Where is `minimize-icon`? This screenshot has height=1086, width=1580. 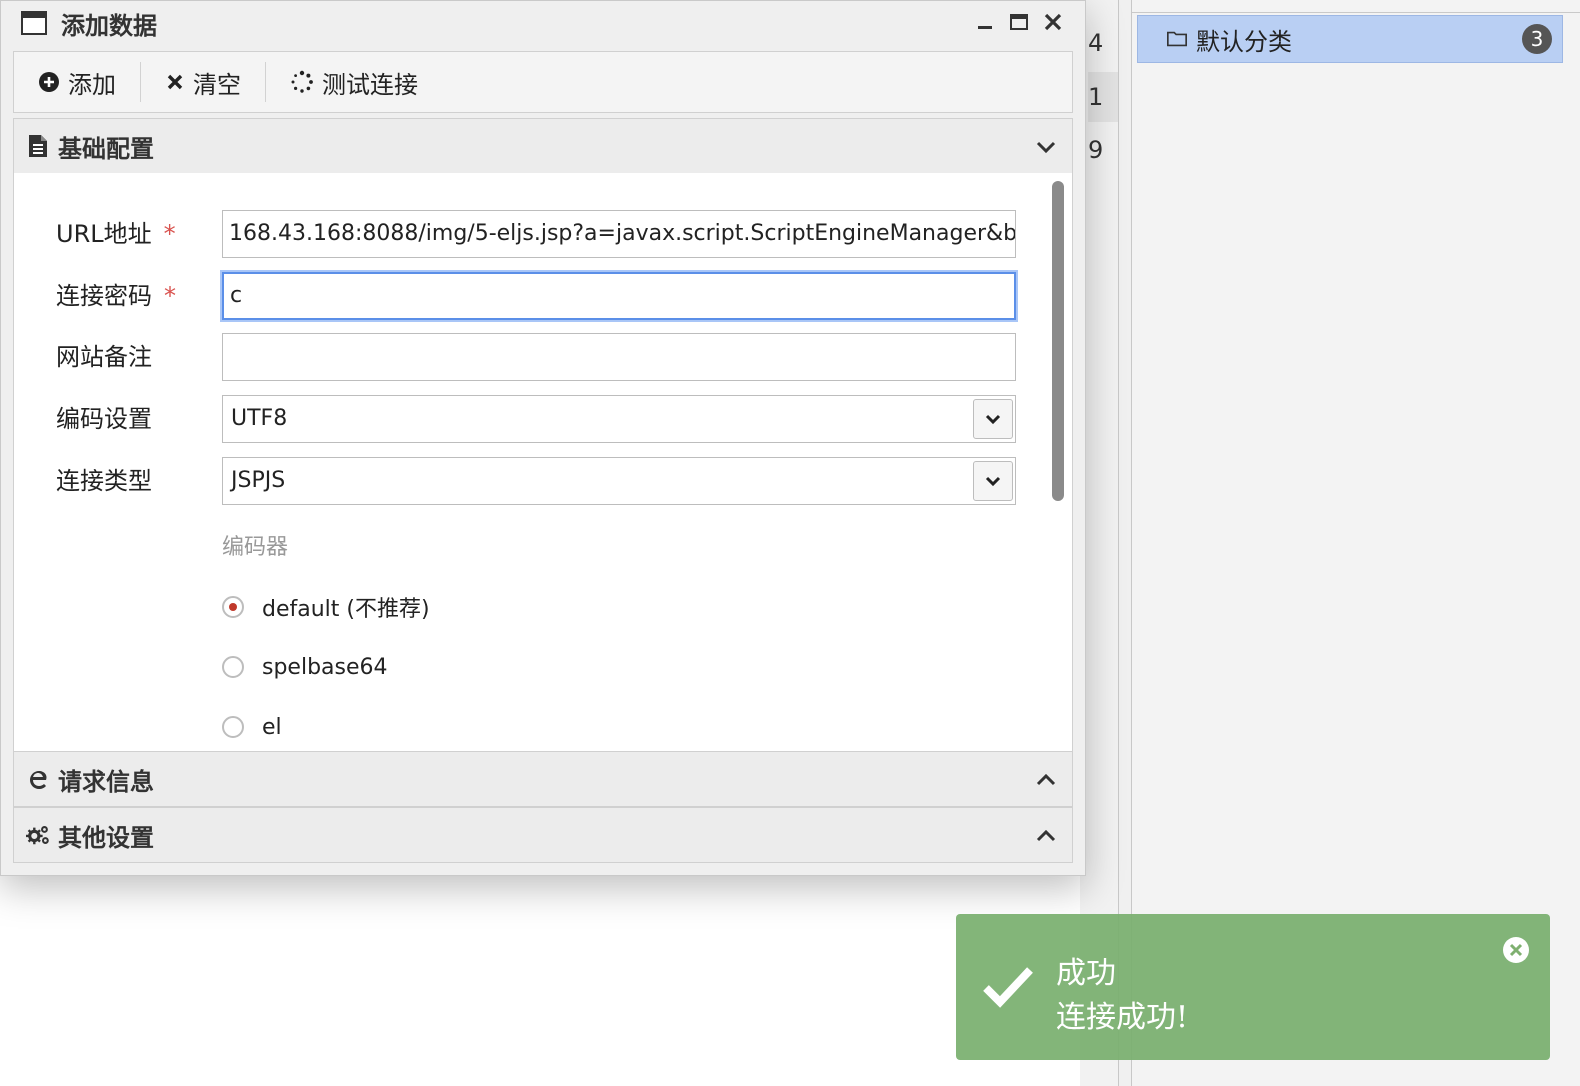
minimize-icon is located at coordinates (985, 27).